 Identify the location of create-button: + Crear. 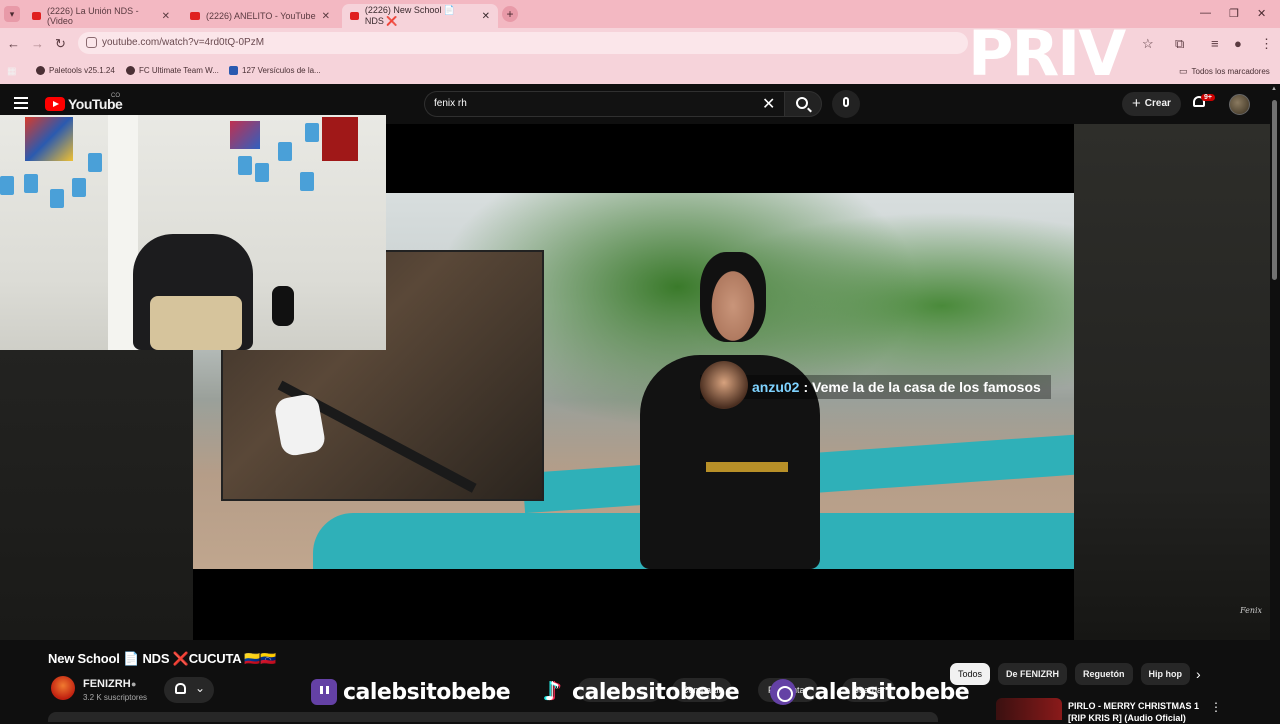
(1151, 104).